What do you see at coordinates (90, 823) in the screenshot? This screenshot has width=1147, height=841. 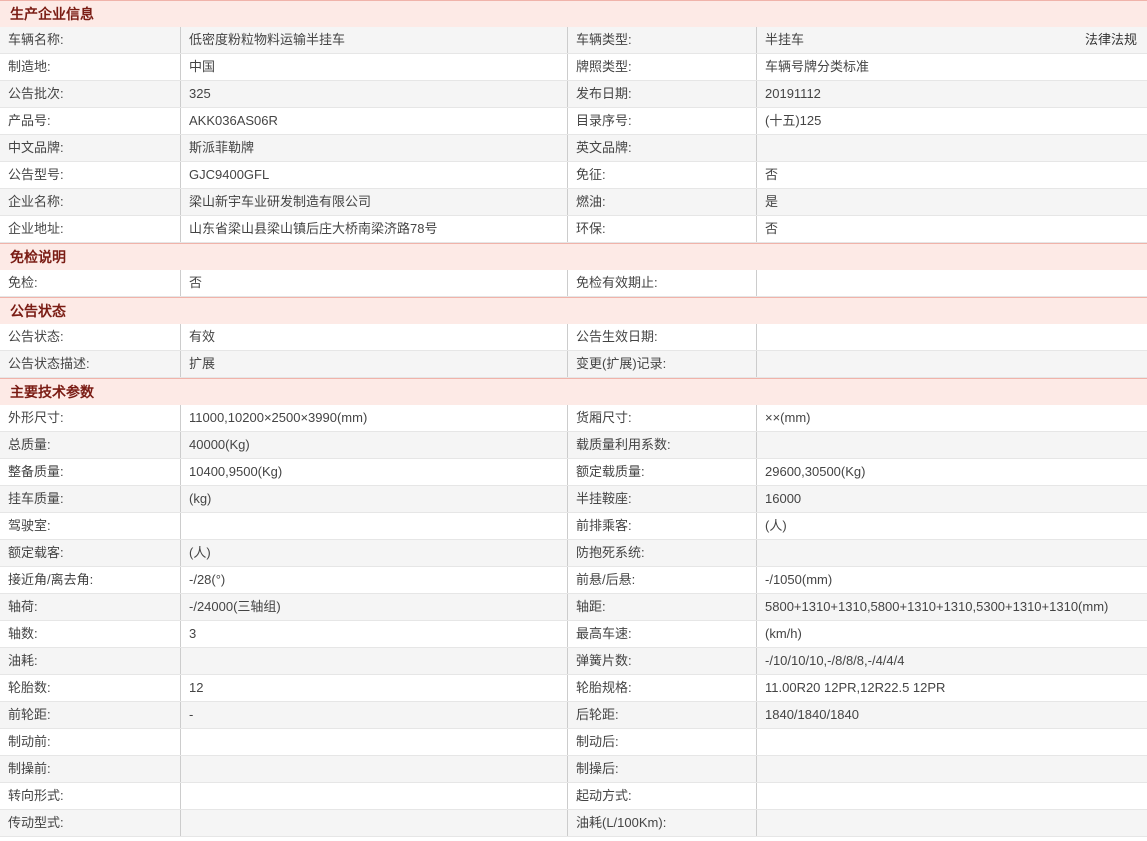 I see `field-label: 传动型式:` at bounding box center [90, 823].